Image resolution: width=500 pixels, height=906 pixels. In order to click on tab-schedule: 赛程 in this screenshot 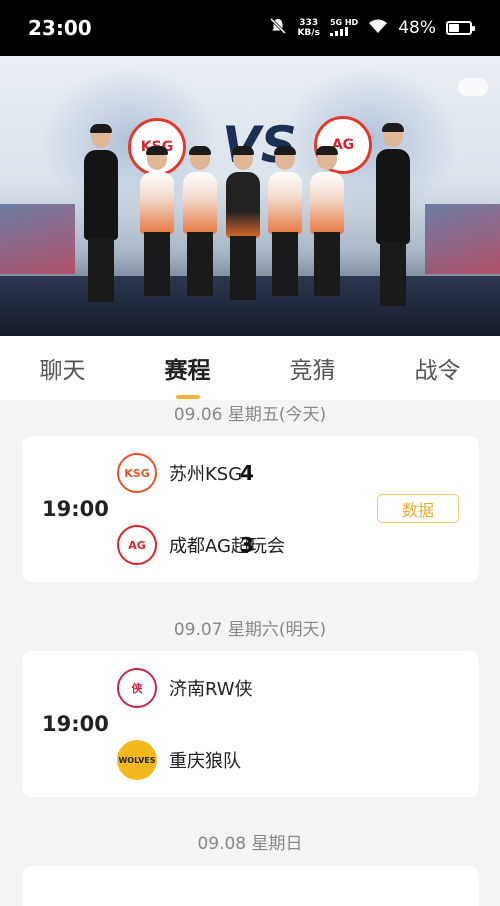, I will do `click(188, 371)`.